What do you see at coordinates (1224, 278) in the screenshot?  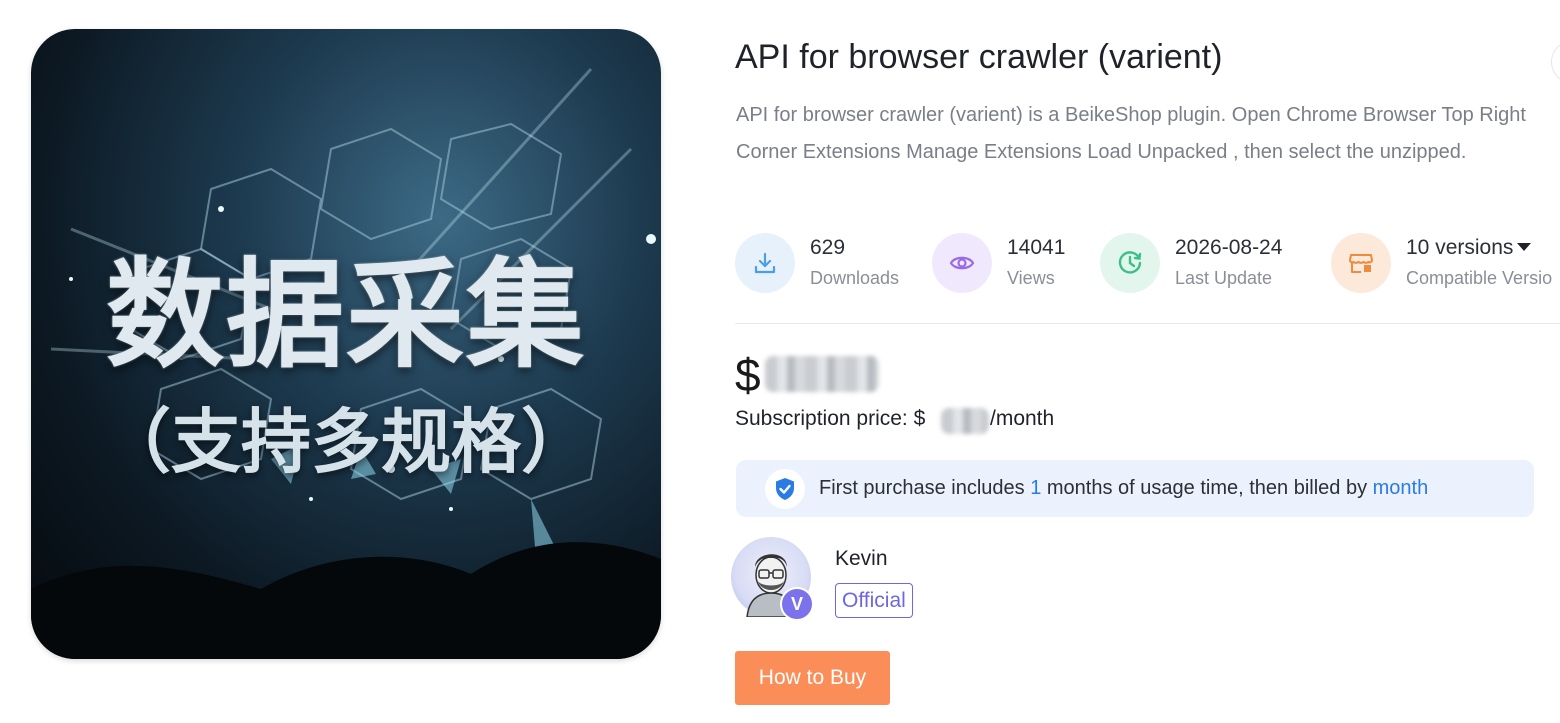 I see `last-update-label: Last Update` at bounding box center [1224, 278].